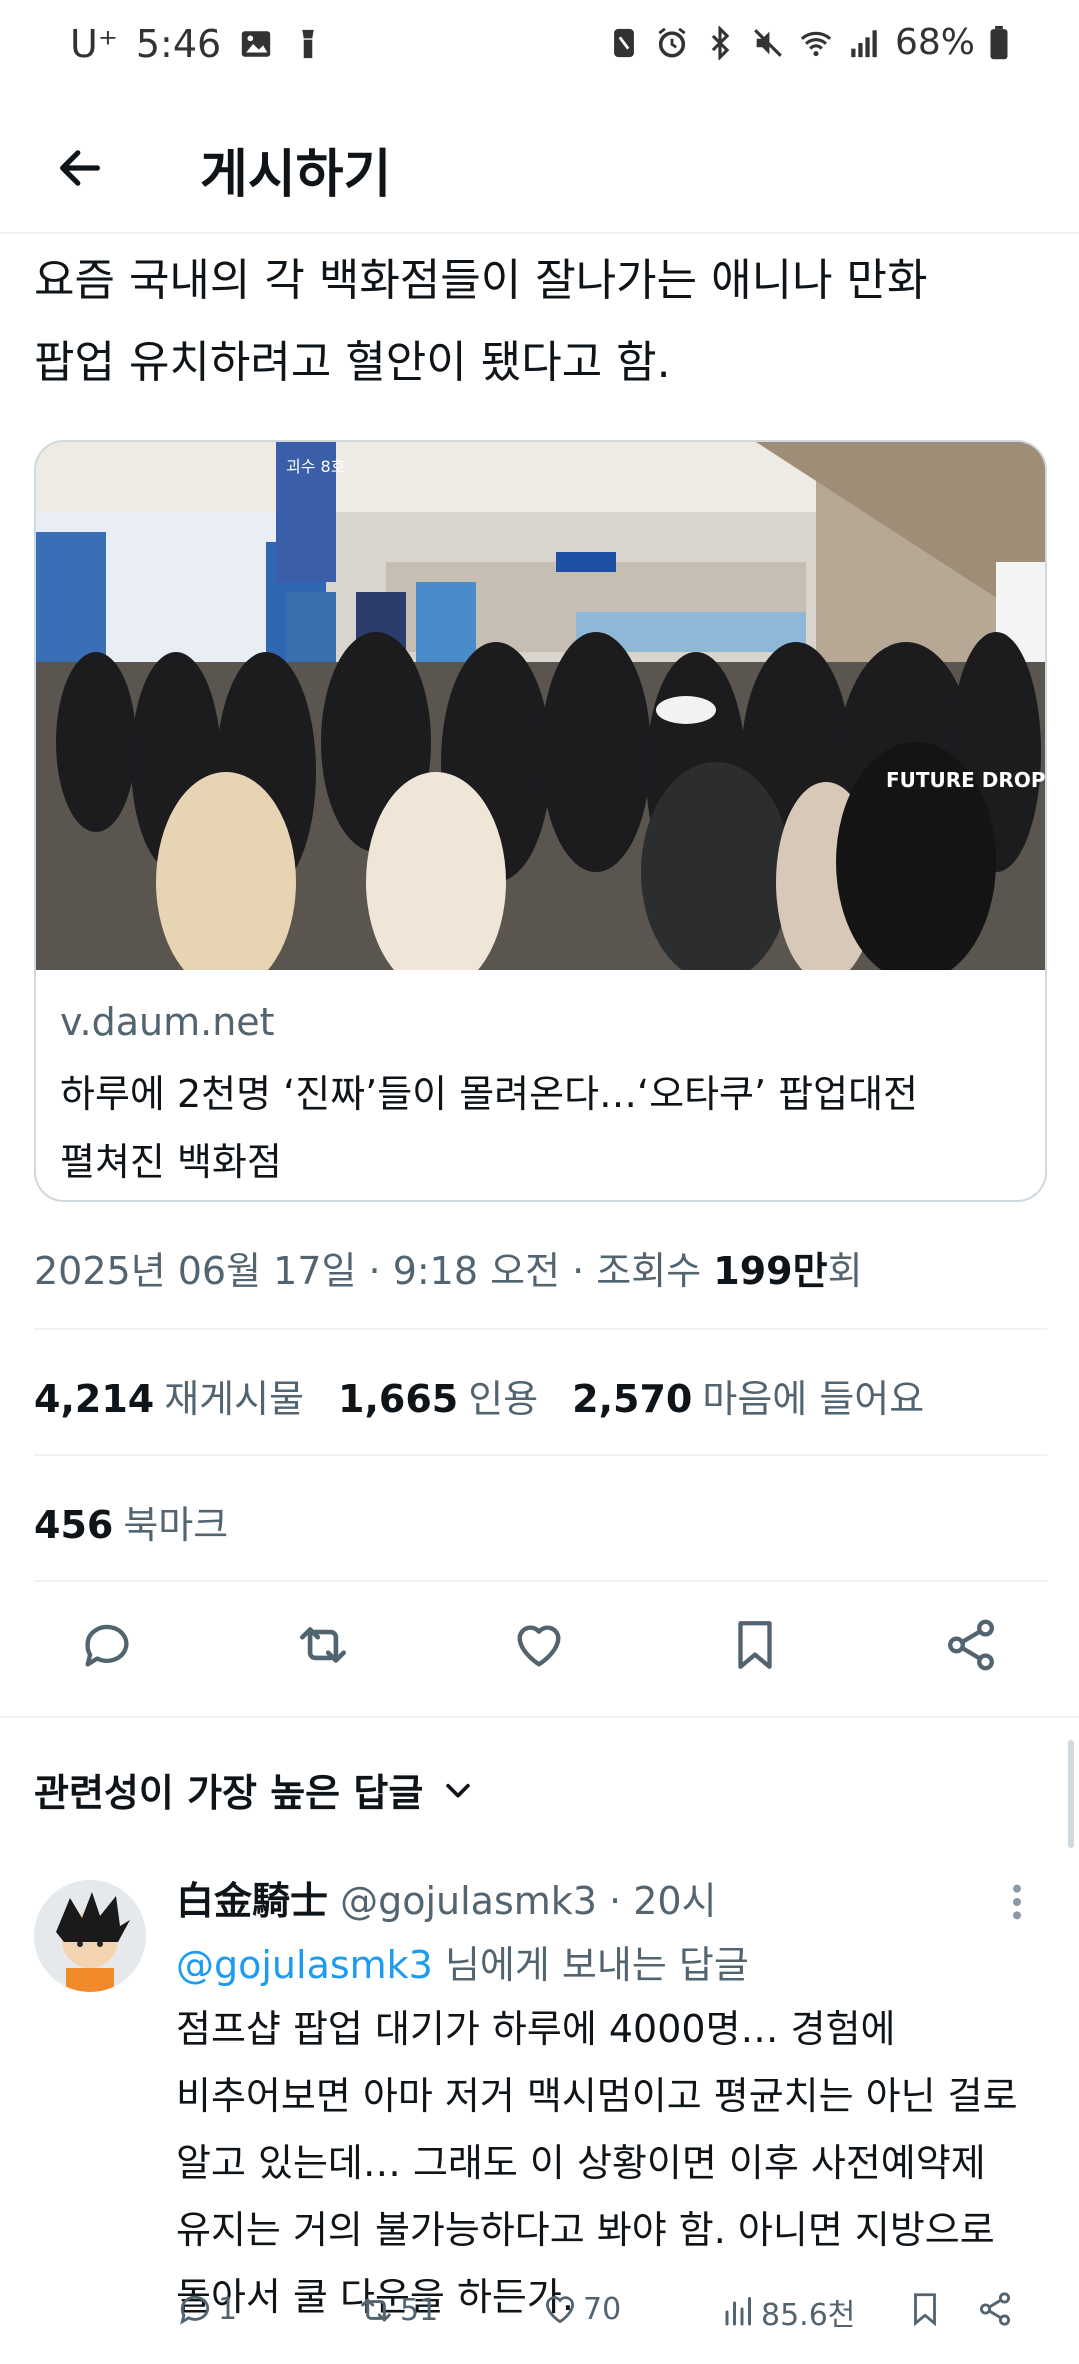 This screenshot has height=2364, width=1079. What do you see at coordinates (965, 780) in the screenshot?
I see `shirt-text: FUTURE DROP` at bounding box center [965, 780].